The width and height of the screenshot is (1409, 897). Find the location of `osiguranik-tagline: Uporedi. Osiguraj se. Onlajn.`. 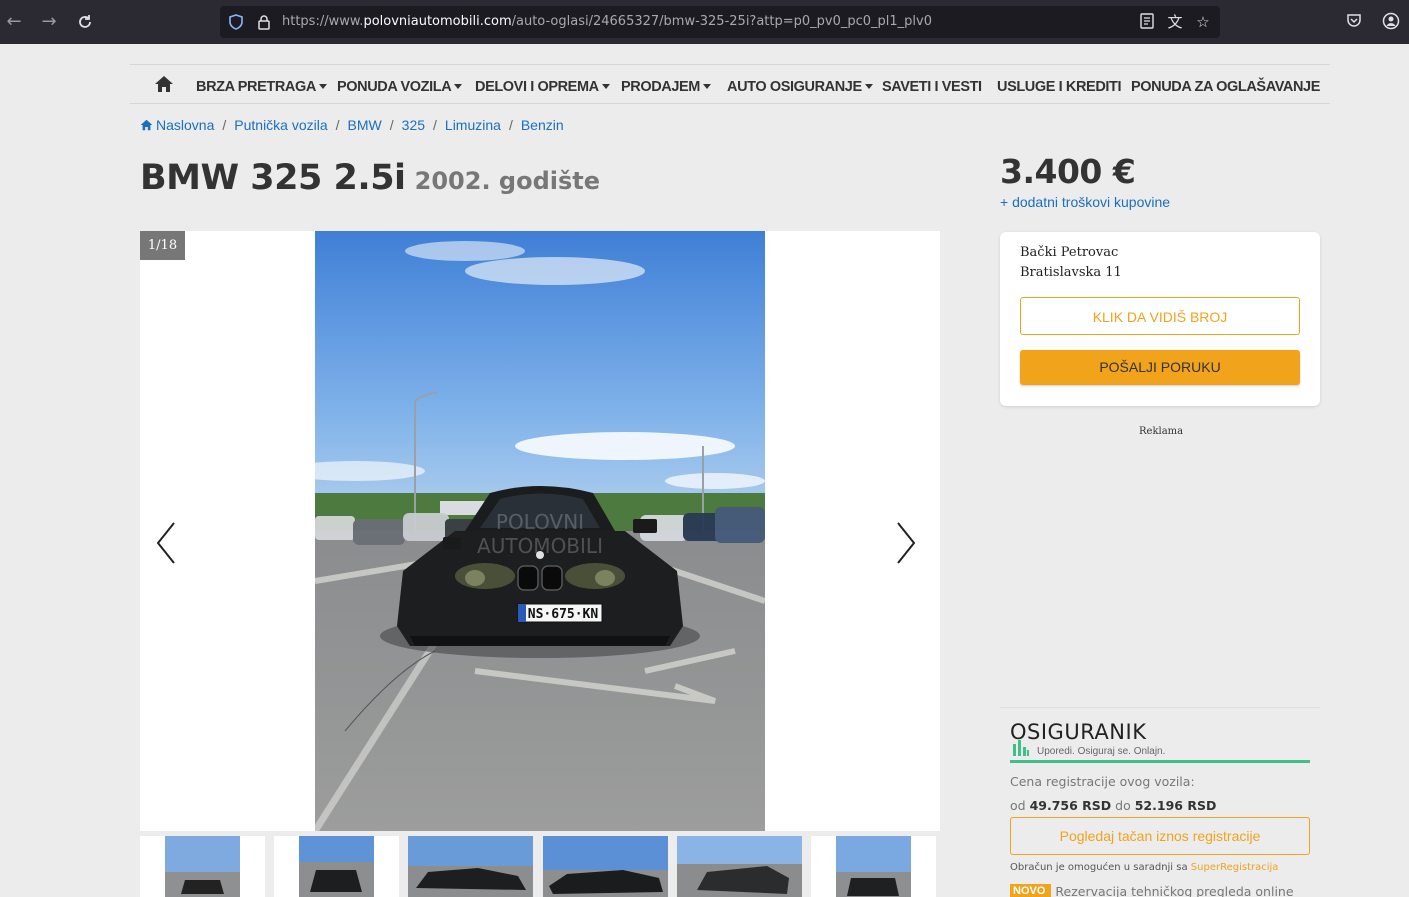

osiguranik-tagline: Uporedi. Osiguraj se. Onlajn. is located at coordinates (1101, 751).